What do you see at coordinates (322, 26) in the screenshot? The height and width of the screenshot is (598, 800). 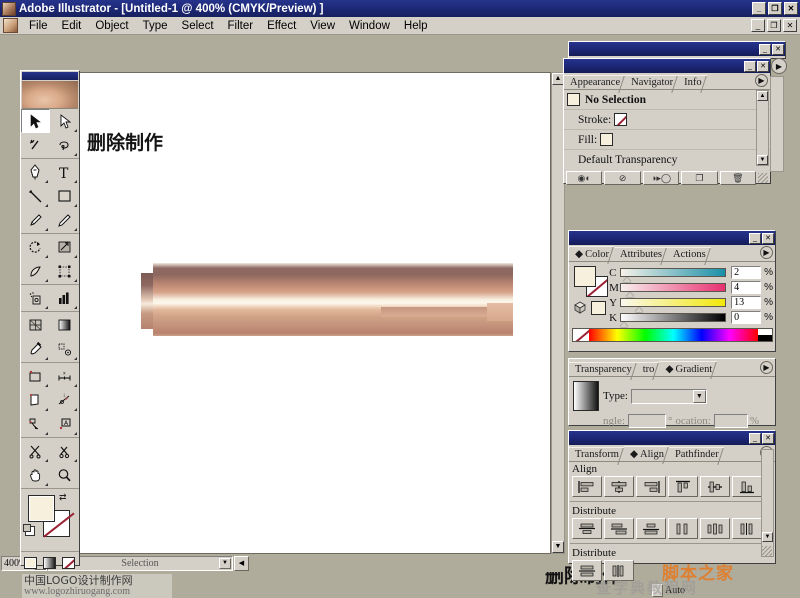 I see `menu-view: View` at bounding box center [322, 26].